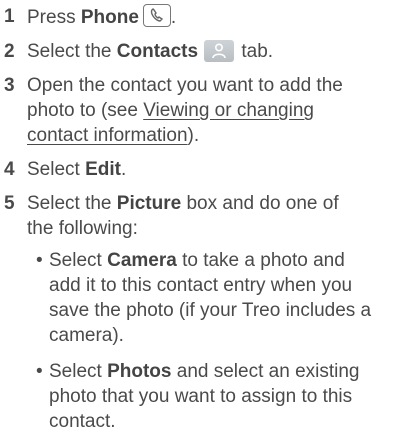  Describe the element at coordinates (142, 260) in the screenshot. I see `camera-label: Camera` at that location.